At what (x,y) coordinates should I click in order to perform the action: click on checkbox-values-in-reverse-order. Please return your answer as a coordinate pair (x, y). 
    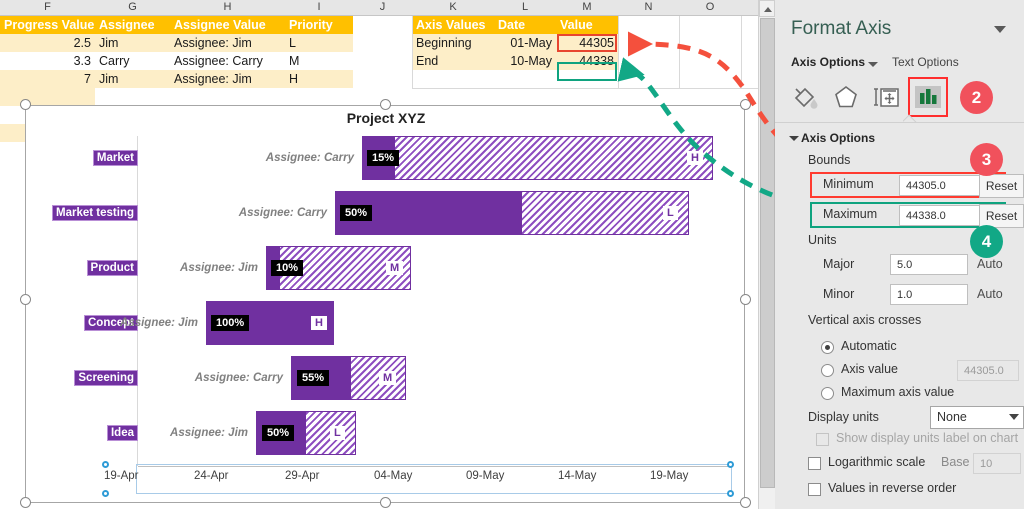
    Looking at the image, I should click on (814, 489).